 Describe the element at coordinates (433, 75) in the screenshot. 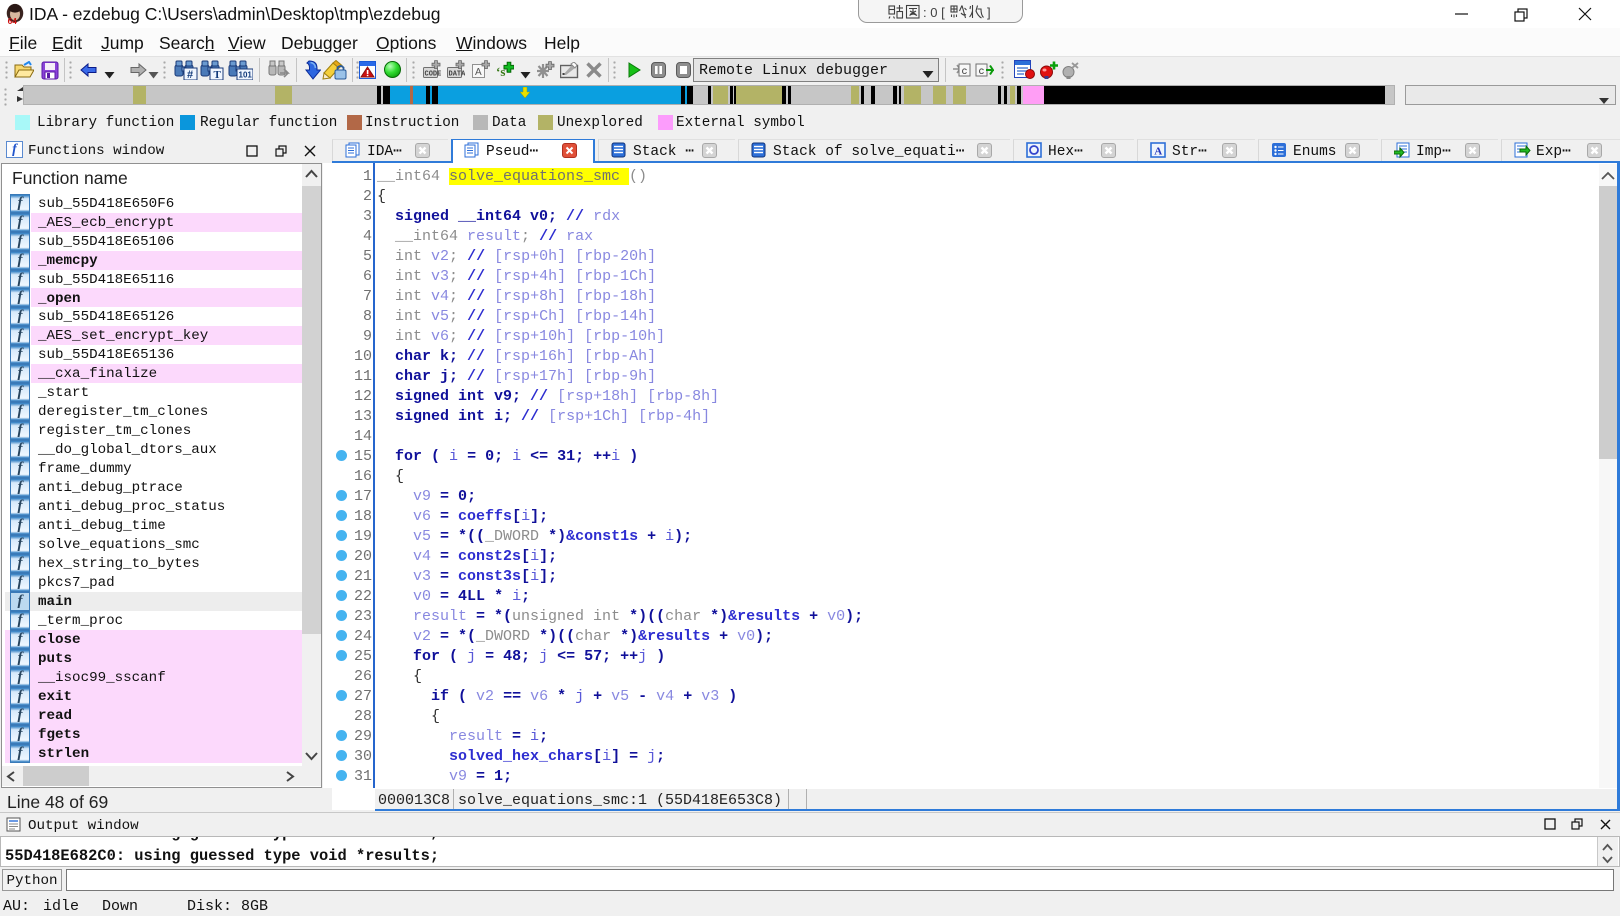

I see `svg-text: CODE` at that location.